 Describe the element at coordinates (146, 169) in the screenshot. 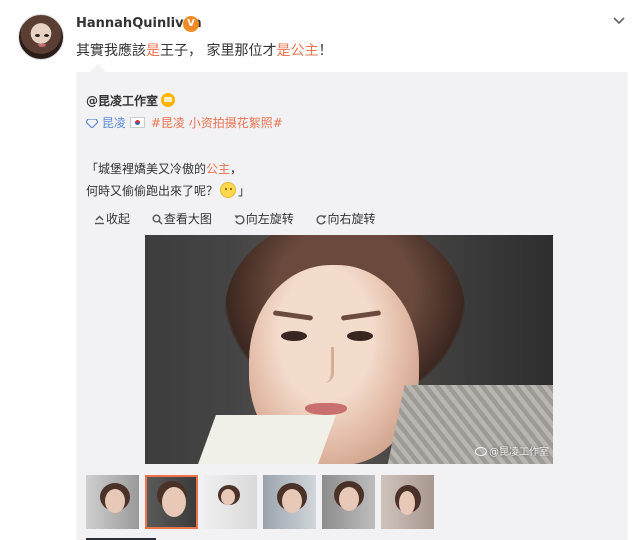

I see `quote-text: 「城堡裡嬌美又冷傲的` at that location.